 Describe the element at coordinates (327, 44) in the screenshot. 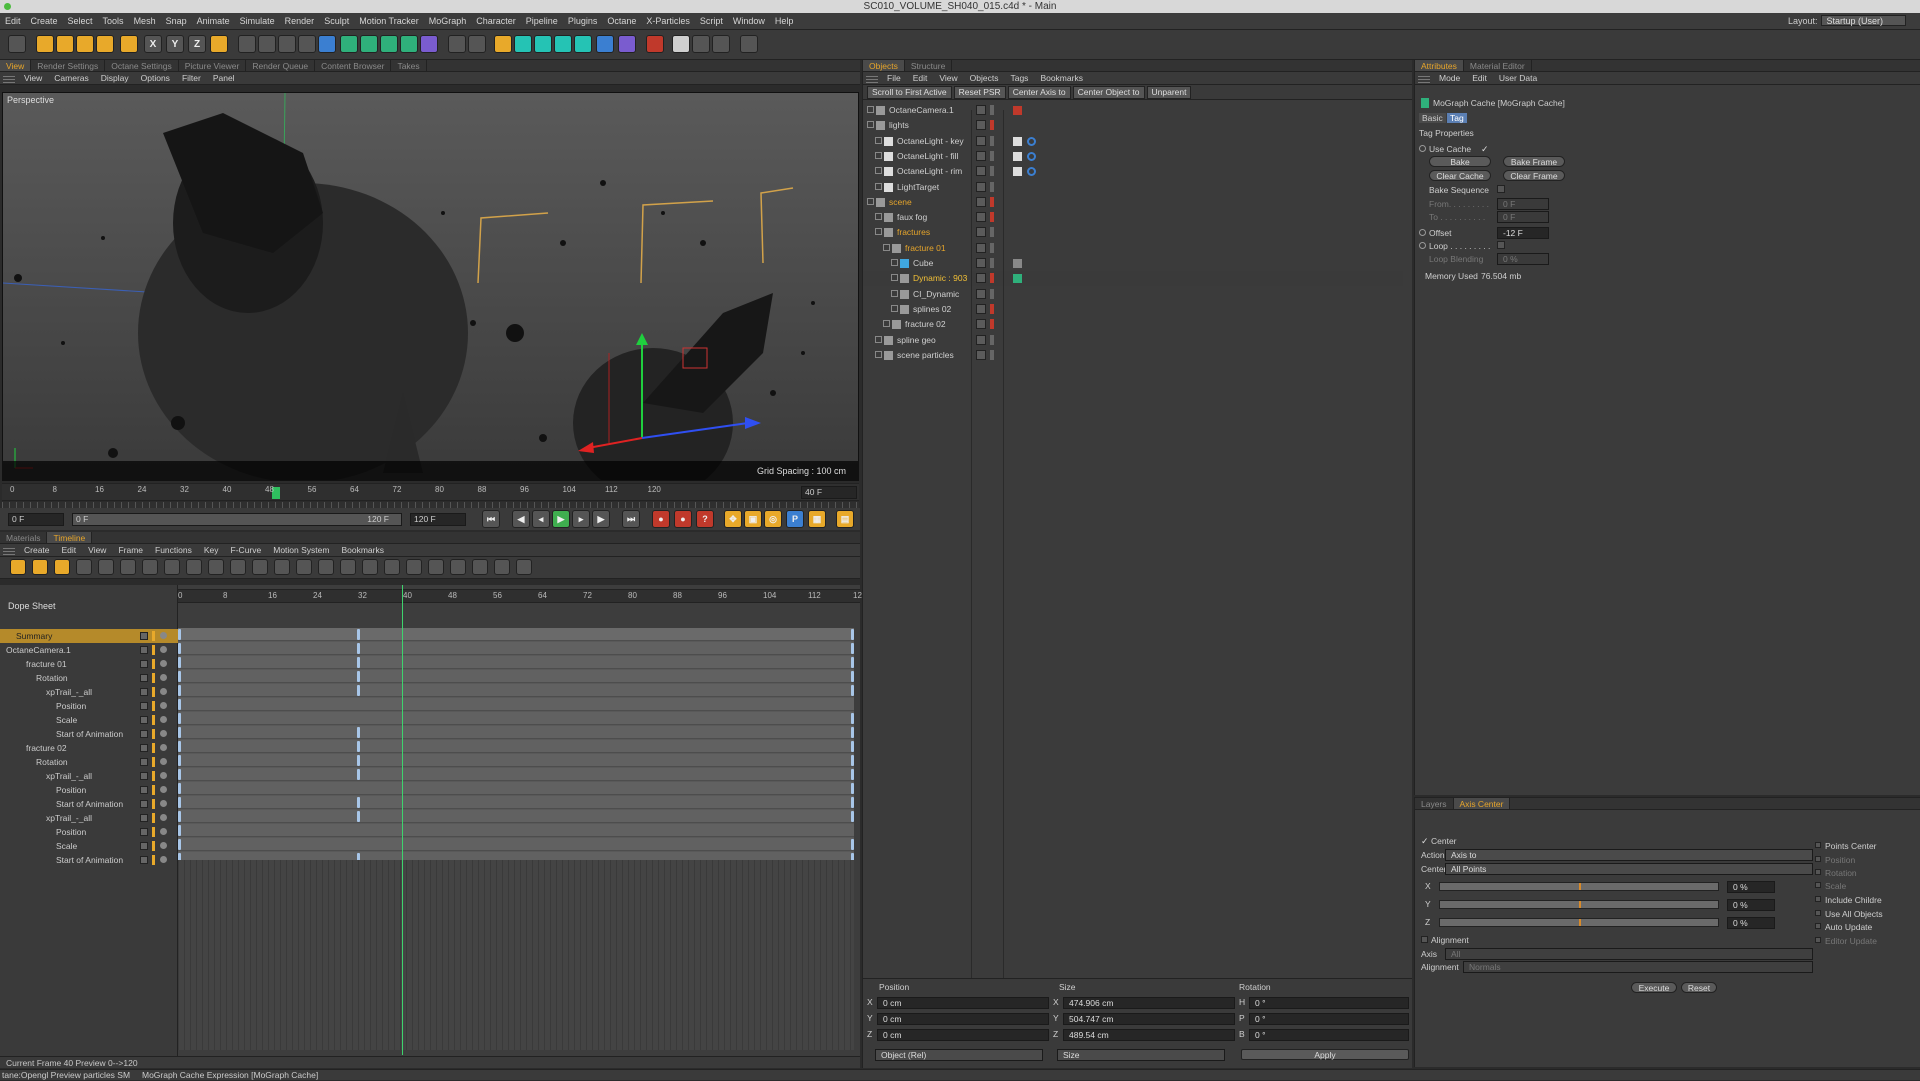

I see `cube-icon` at that location.